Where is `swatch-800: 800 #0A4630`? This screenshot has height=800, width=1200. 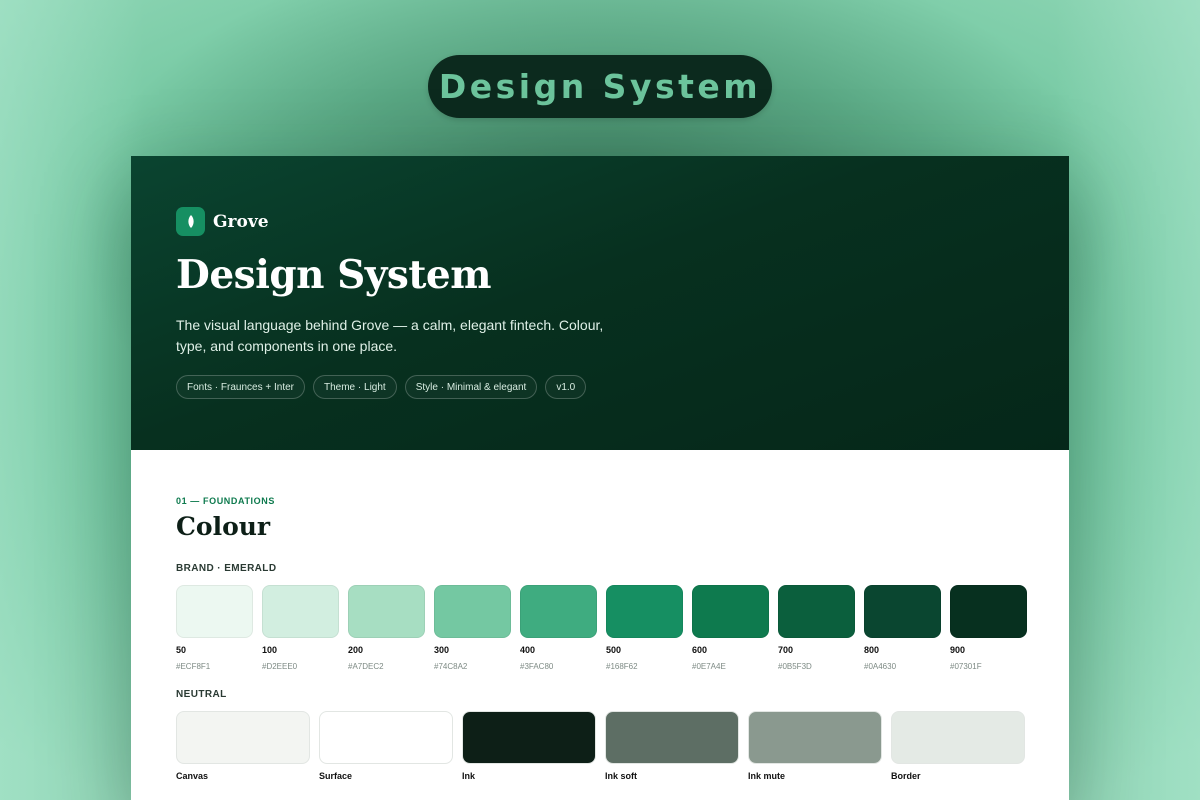
swatch-800: 800 #0A4630 is located at coordinates (902, 628).